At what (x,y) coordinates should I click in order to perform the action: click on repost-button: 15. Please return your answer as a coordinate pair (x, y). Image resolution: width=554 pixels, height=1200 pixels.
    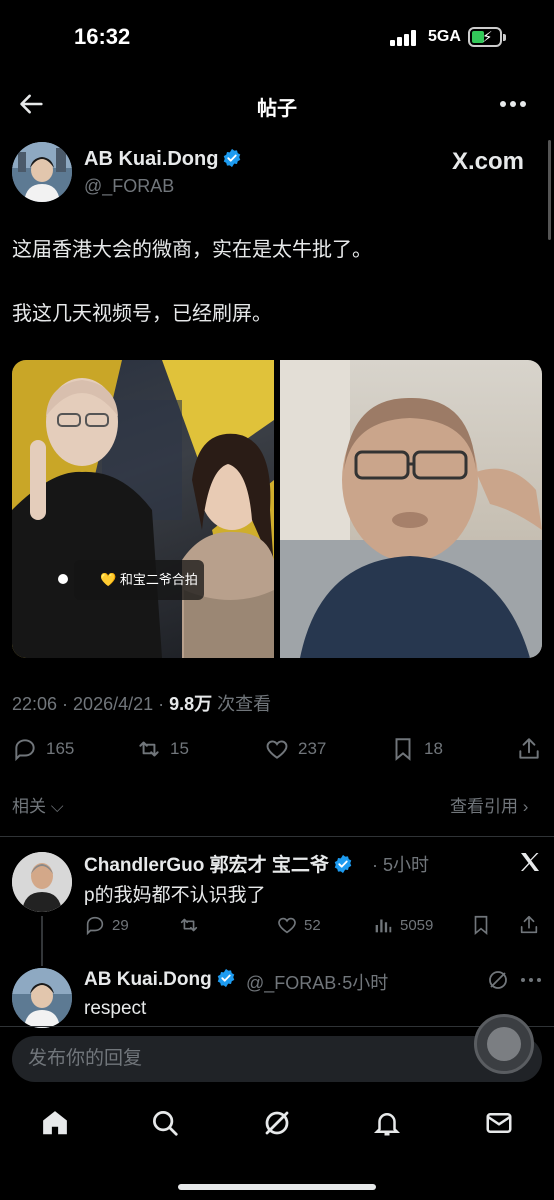
    Looking at the image, I should click on (162, 749).